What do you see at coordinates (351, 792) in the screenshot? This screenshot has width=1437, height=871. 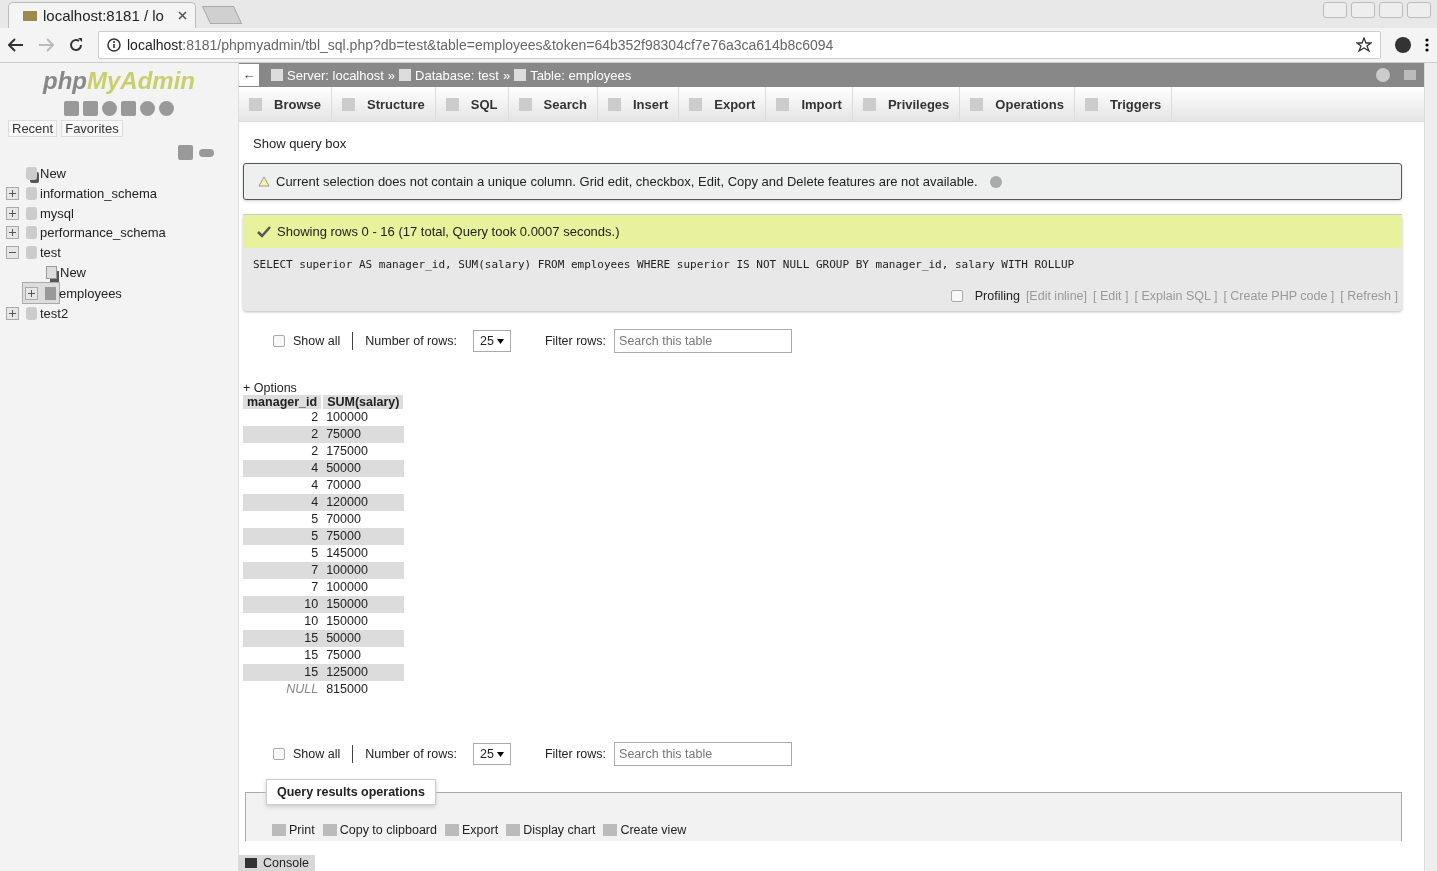 I see `panel-title: Query results operations` at bounding box center [351, 792].